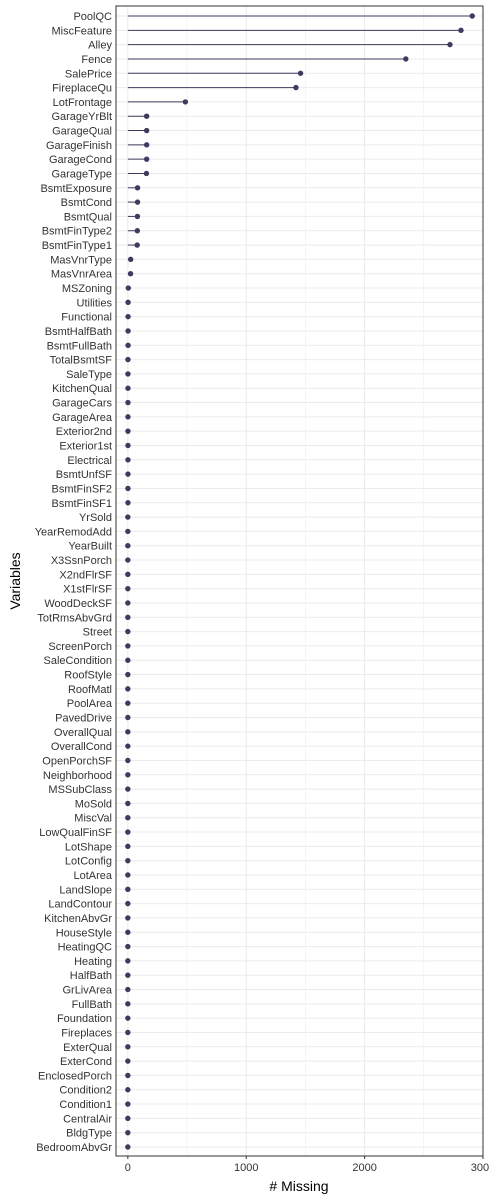 The width and height of the screenshot is (489, 1200). What do you see at coordinates (88, 217) in the screenshot?
I see `y-tick-label: BsmtQual` at bounding box center [88, 217].